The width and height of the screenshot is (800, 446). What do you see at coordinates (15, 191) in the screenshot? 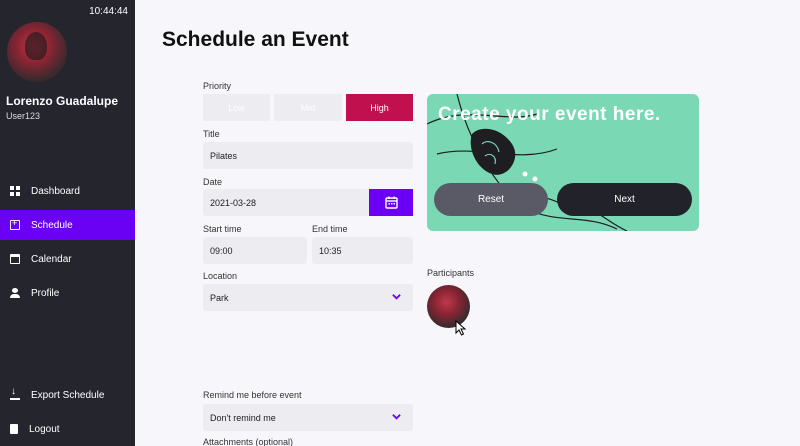
I see `dashboard-icon` at bounding box center [15, 191].